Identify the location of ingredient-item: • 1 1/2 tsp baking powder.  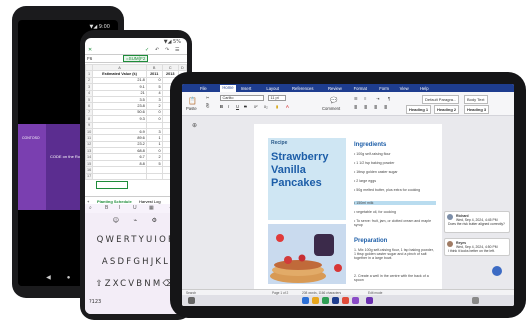
(374, 163).